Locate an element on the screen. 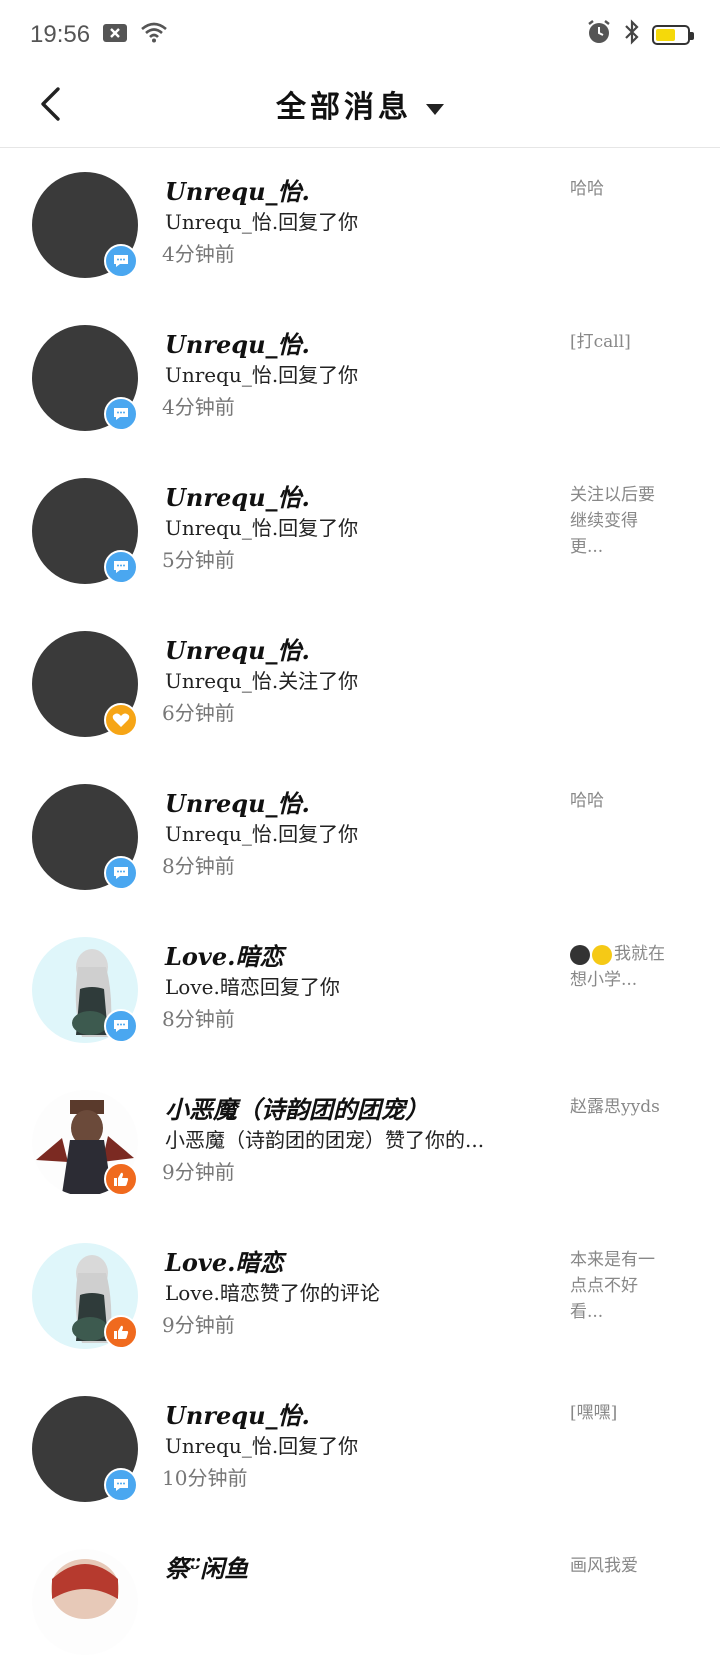  smile-emoji-icon is located at coordinates (602, 954).